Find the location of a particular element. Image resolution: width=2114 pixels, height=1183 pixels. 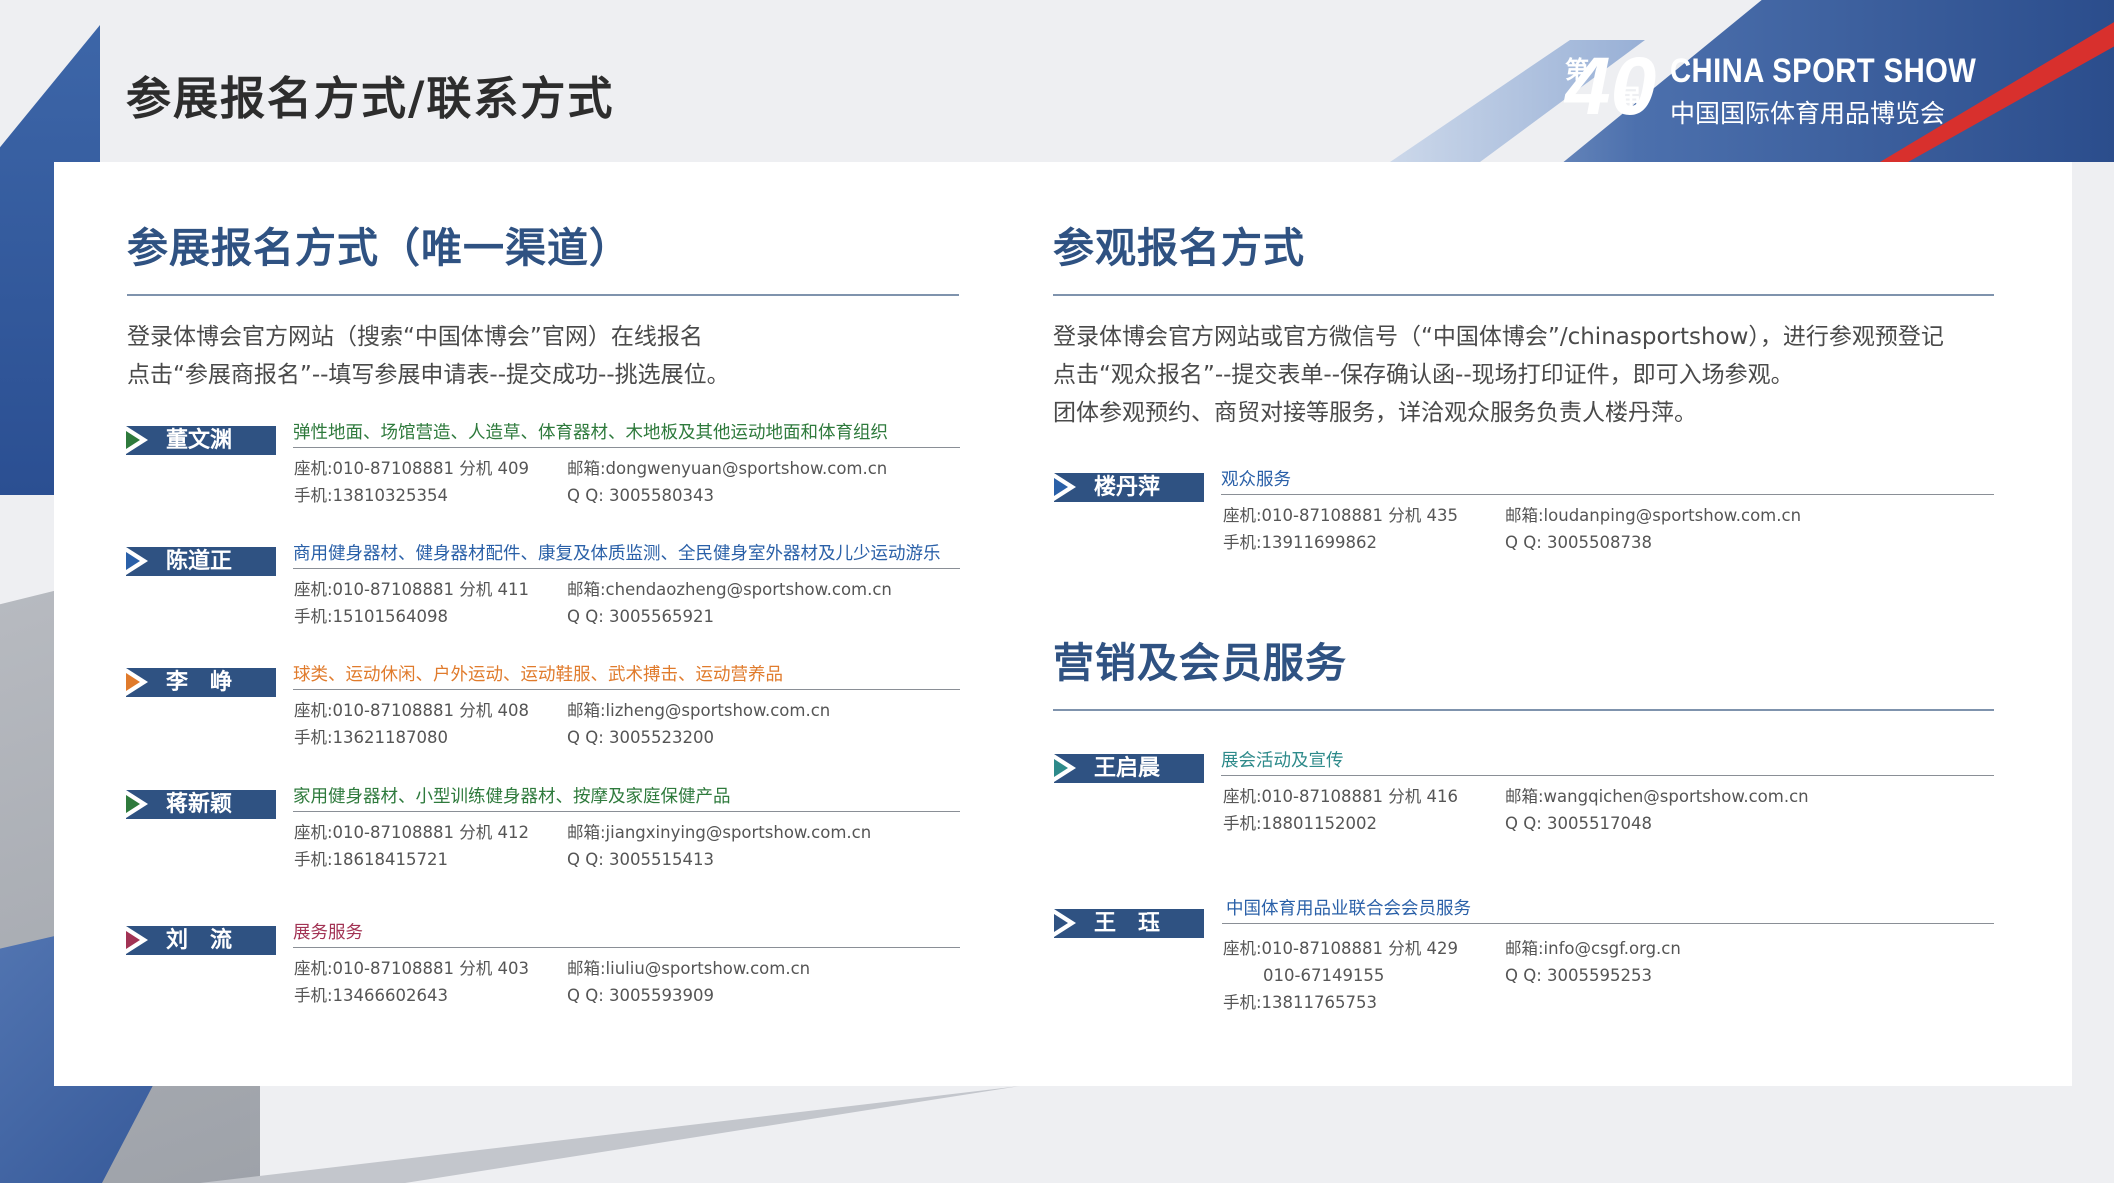

contact-name: 董文渊 is located at coordinates (199, 440).